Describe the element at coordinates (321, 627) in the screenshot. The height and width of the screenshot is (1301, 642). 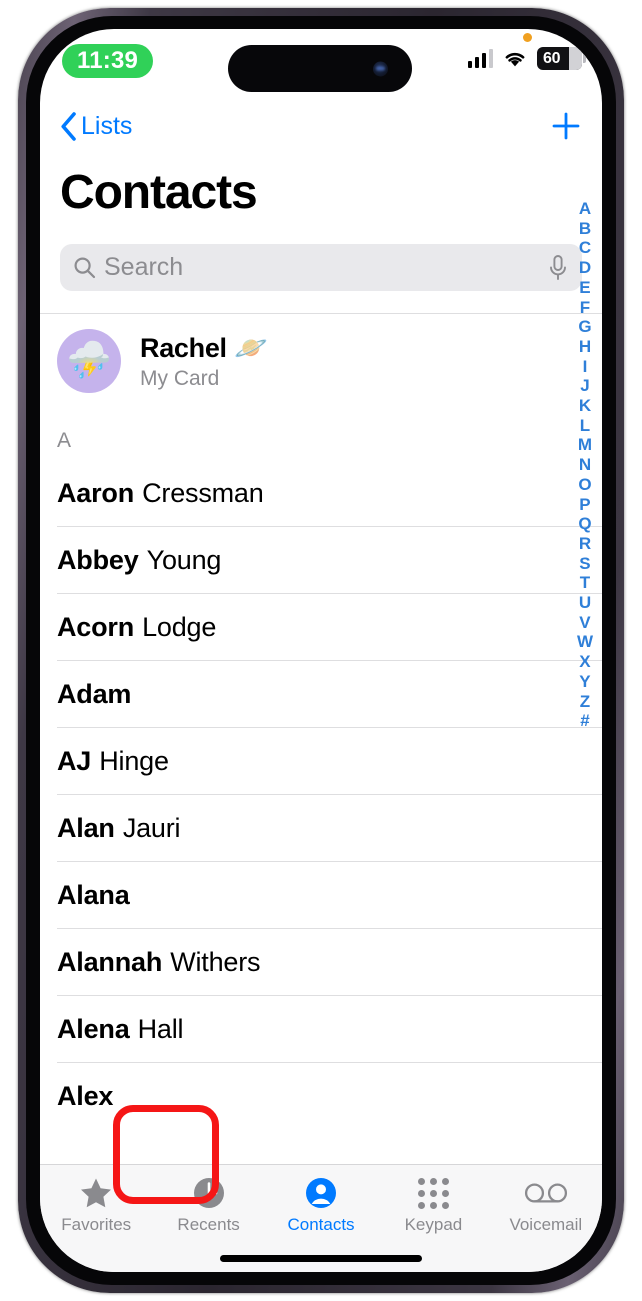
I see `contact-row: Acorn Lodge` at that location.